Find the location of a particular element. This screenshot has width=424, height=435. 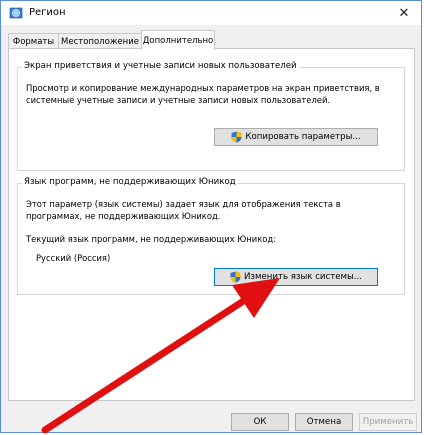

tab-formats: Форматы is located at coordinates (33, 41).